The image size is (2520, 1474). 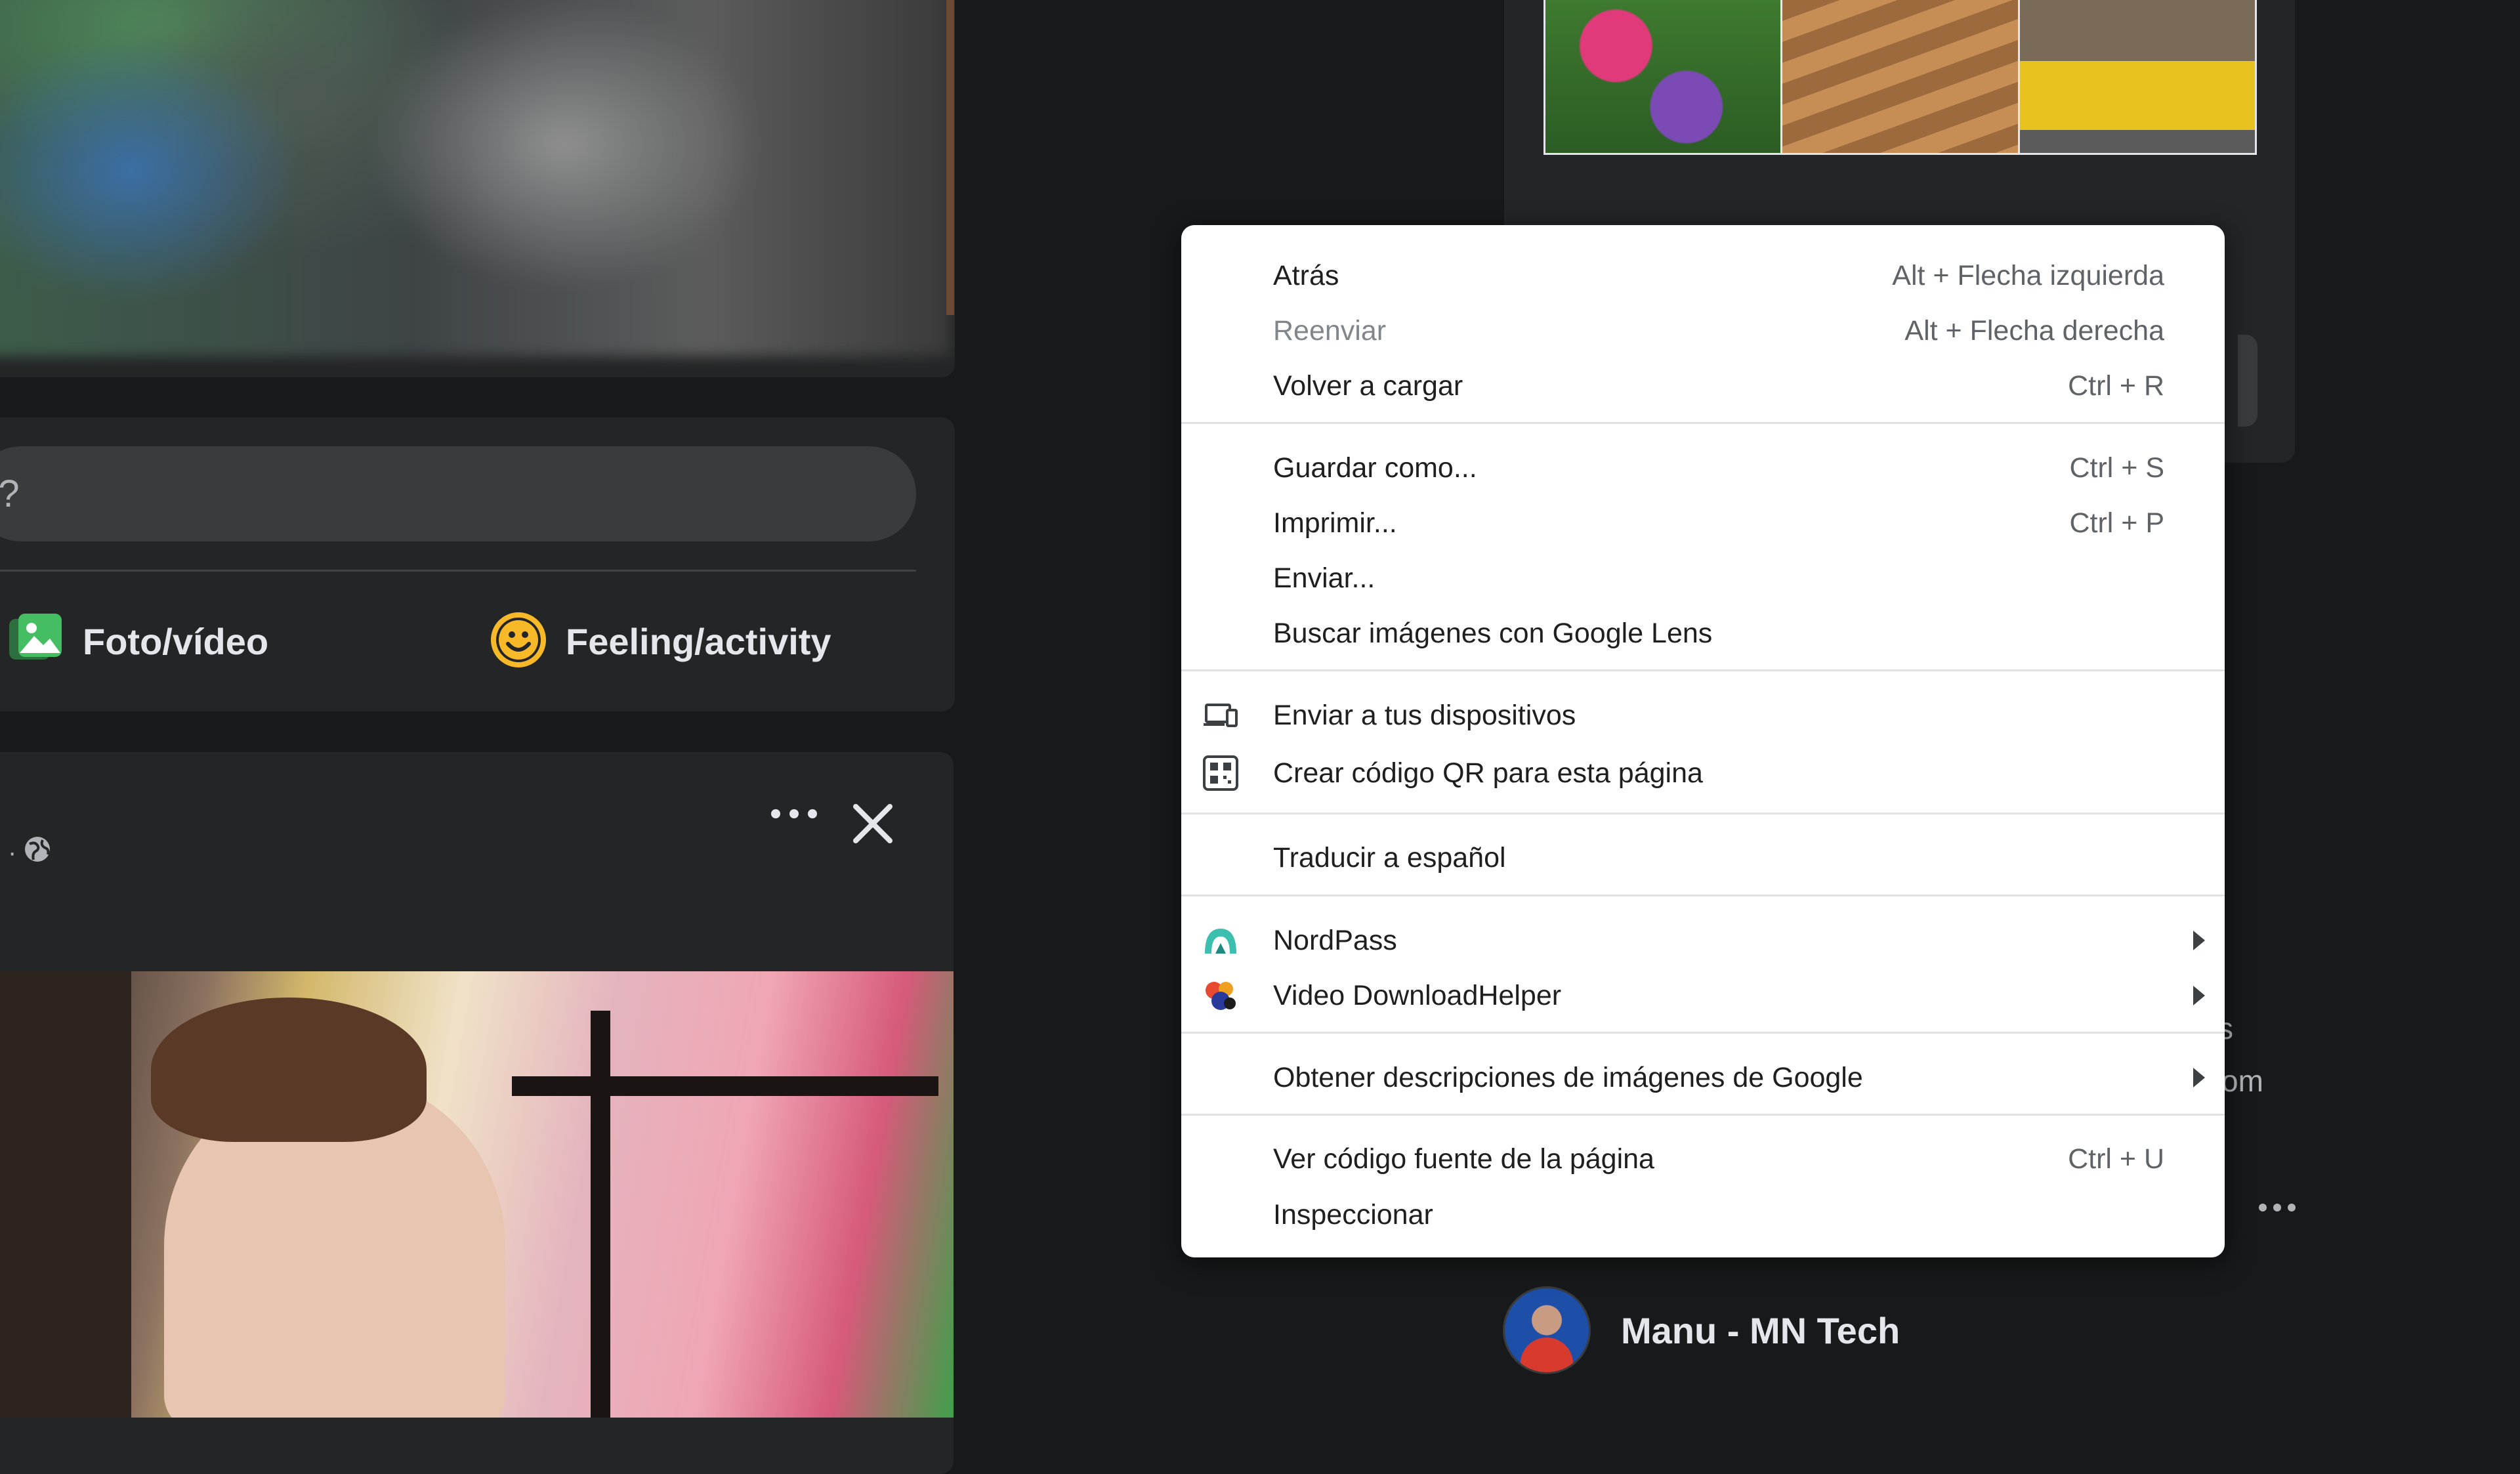 I want to click on composer-placeholder: uel?, so click(x=10, y=494).